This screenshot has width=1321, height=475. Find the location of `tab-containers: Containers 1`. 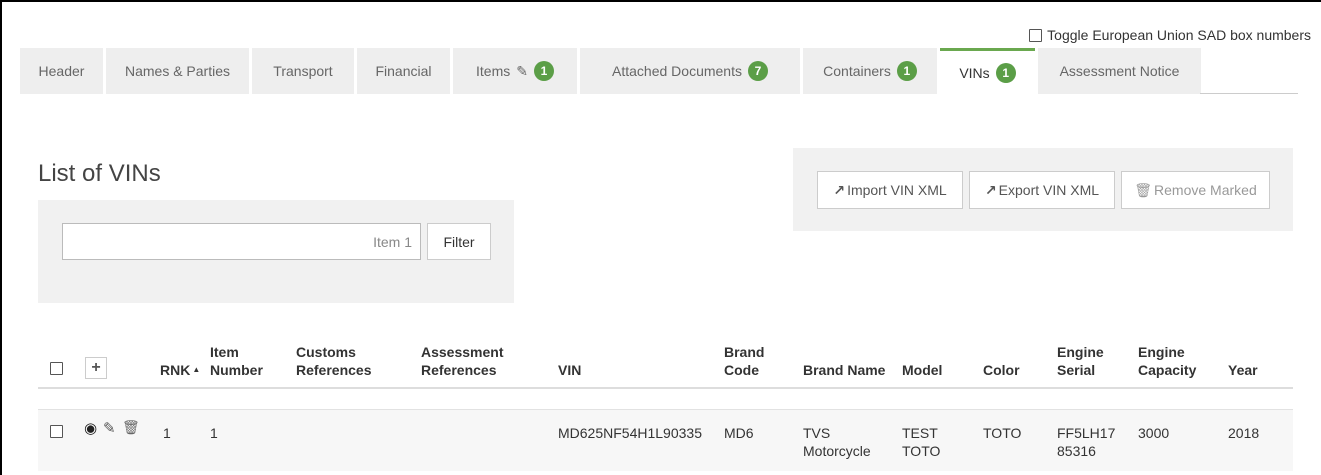

tab-containers: Containers 1 is located at coordinates (870, 71).